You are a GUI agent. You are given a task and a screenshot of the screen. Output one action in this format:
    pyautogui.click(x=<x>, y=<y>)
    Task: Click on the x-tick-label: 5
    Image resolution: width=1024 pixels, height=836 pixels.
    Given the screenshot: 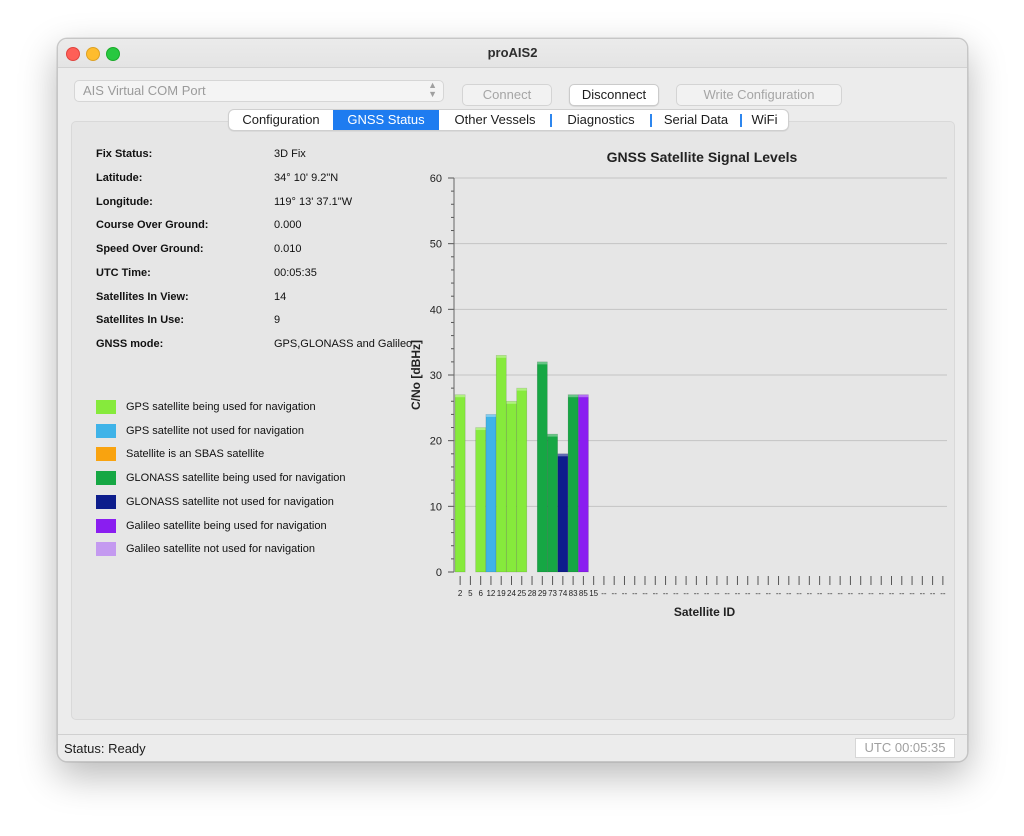 What is the action you would take?
    pyautogui.click(x=470, y=593)
    